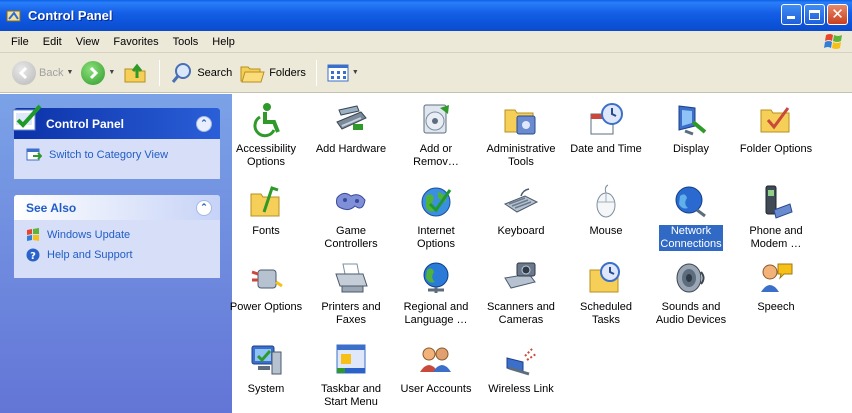 The height and width of the screenshot is (413, 852). What do you see at coordinates (775, 120) in the screenshot?
I see `folder-options-icon` at bounding box center [775, 120].